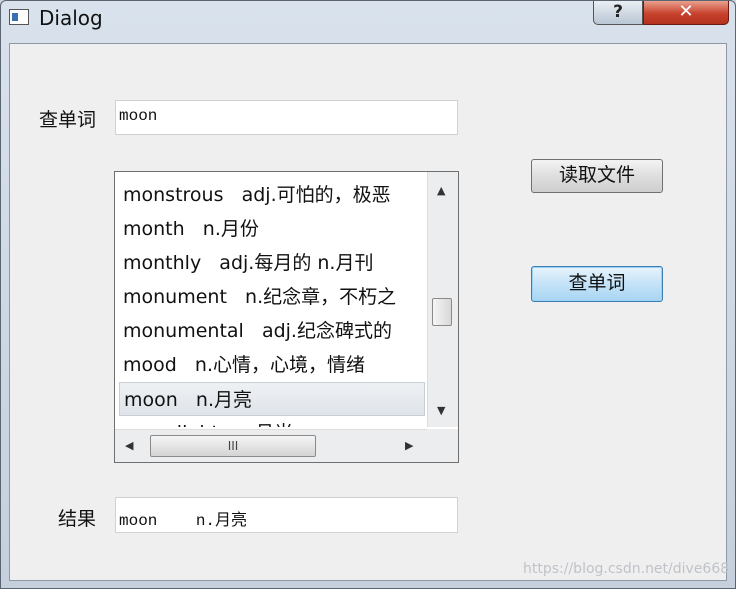  I want to click on list-item: month n.月份, so click(274, 229).